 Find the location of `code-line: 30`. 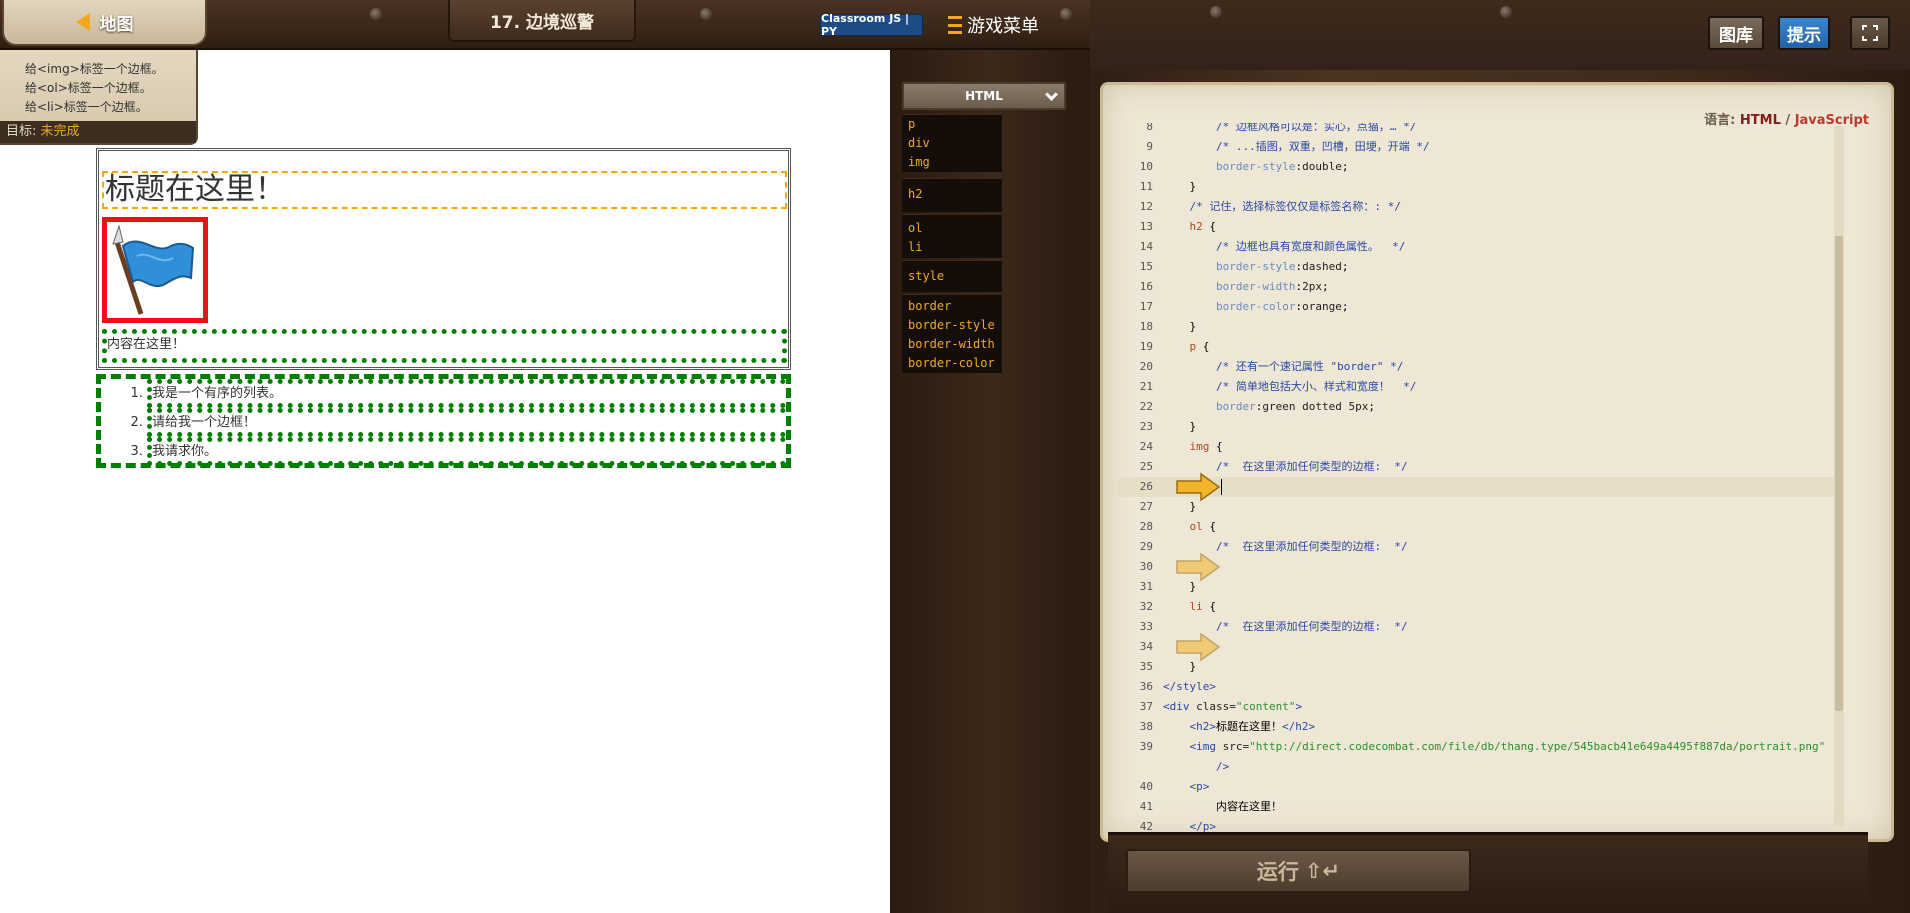

code-line: 30 is located at coordinates (1477, 567).